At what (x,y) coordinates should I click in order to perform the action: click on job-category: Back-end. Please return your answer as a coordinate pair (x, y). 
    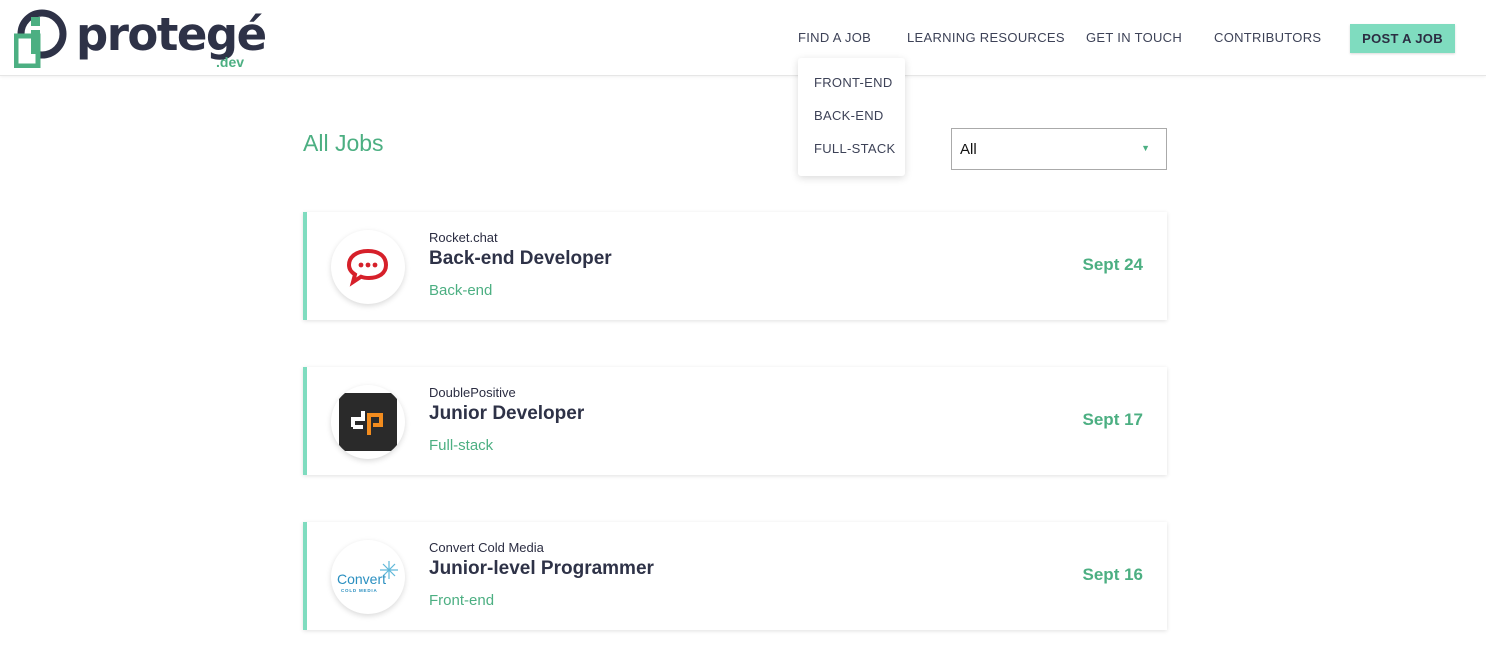
    Looking at the image, I should click on (461, 290).